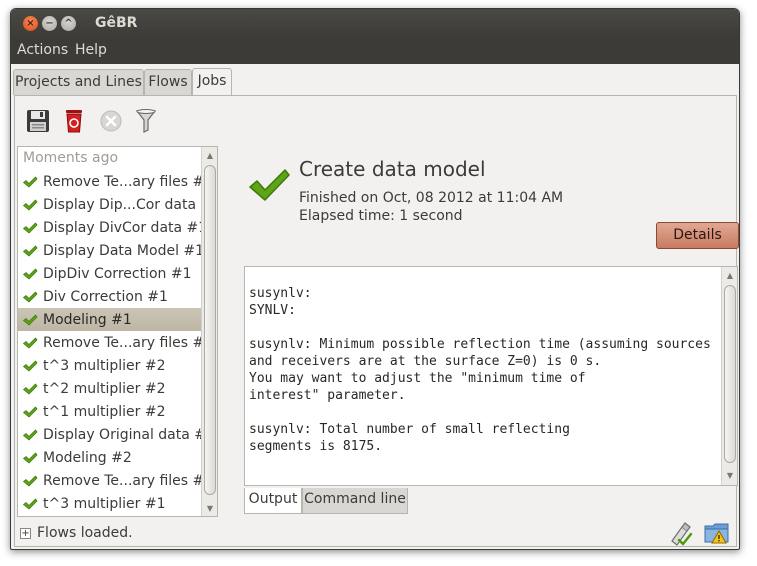 This screenshot has height=566, width=757. Describe the element at coordinates (104, 365) in the screenshot. I see `list-item-label: t^3 multiplier #2` at that location.